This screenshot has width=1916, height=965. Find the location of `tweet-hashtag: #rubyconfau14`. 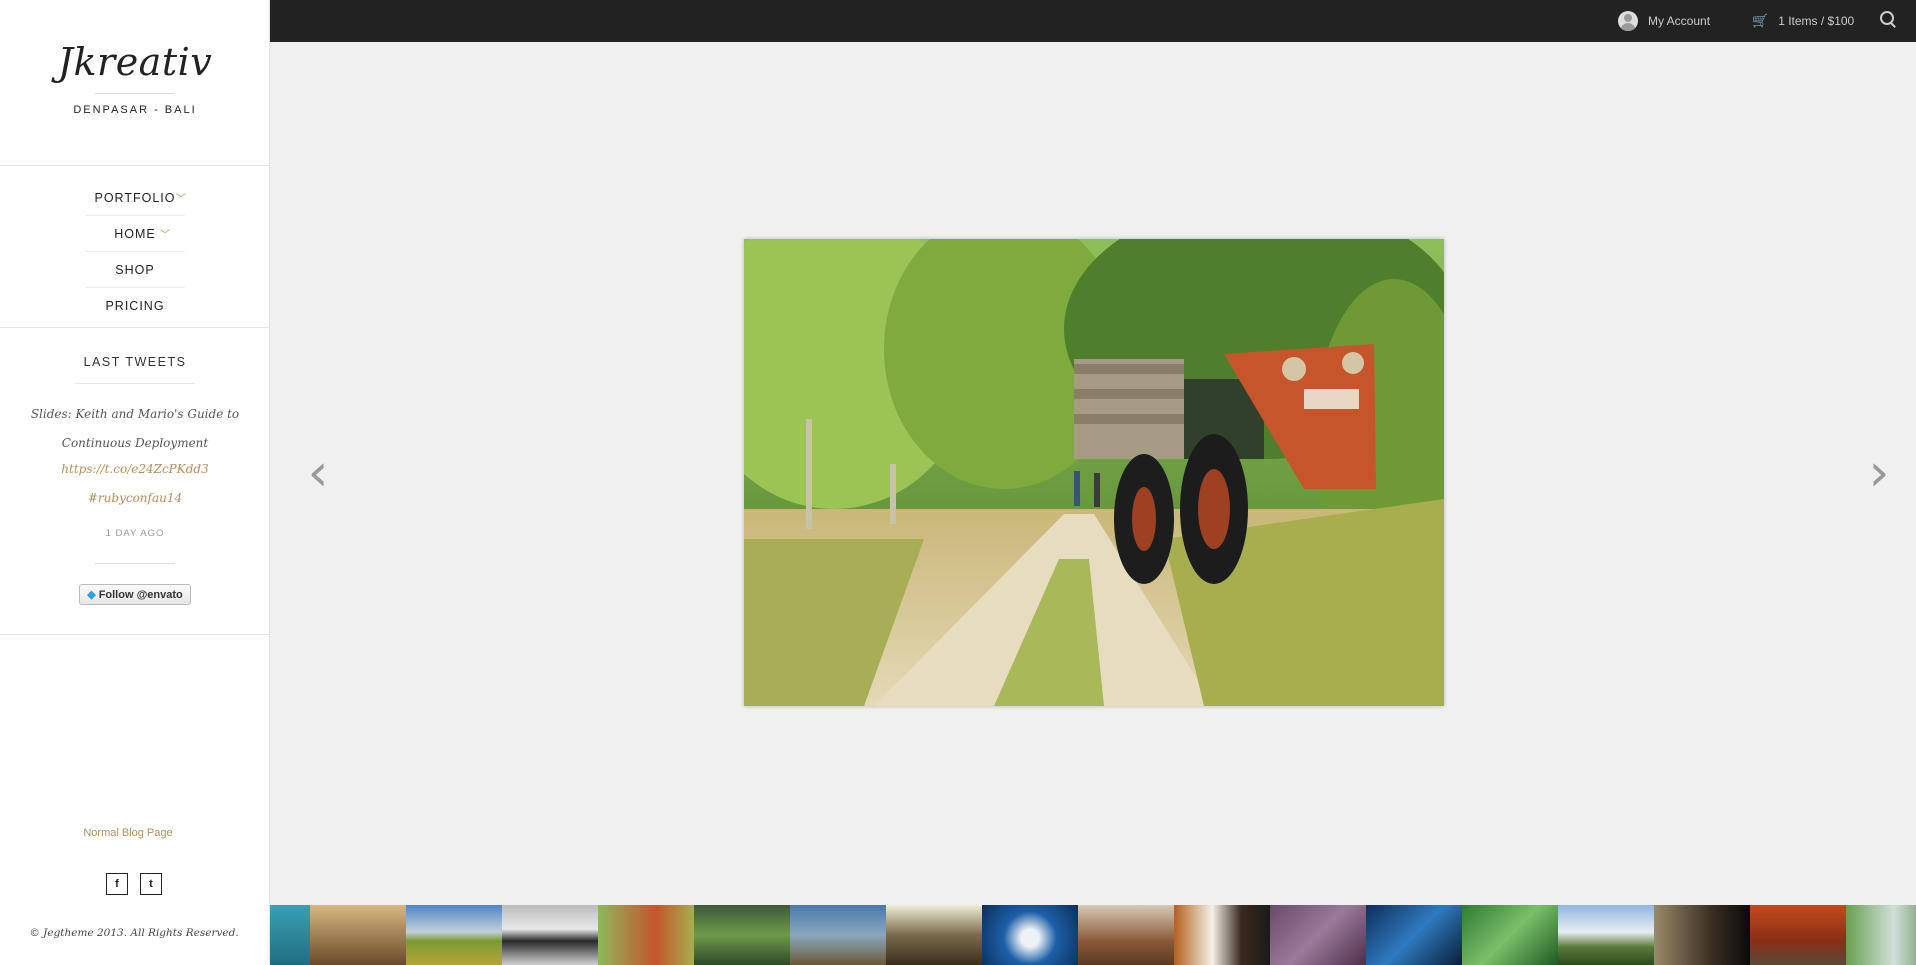

tweet-hashtag: #rubyconfau14 is located at coordinates (135, 498).